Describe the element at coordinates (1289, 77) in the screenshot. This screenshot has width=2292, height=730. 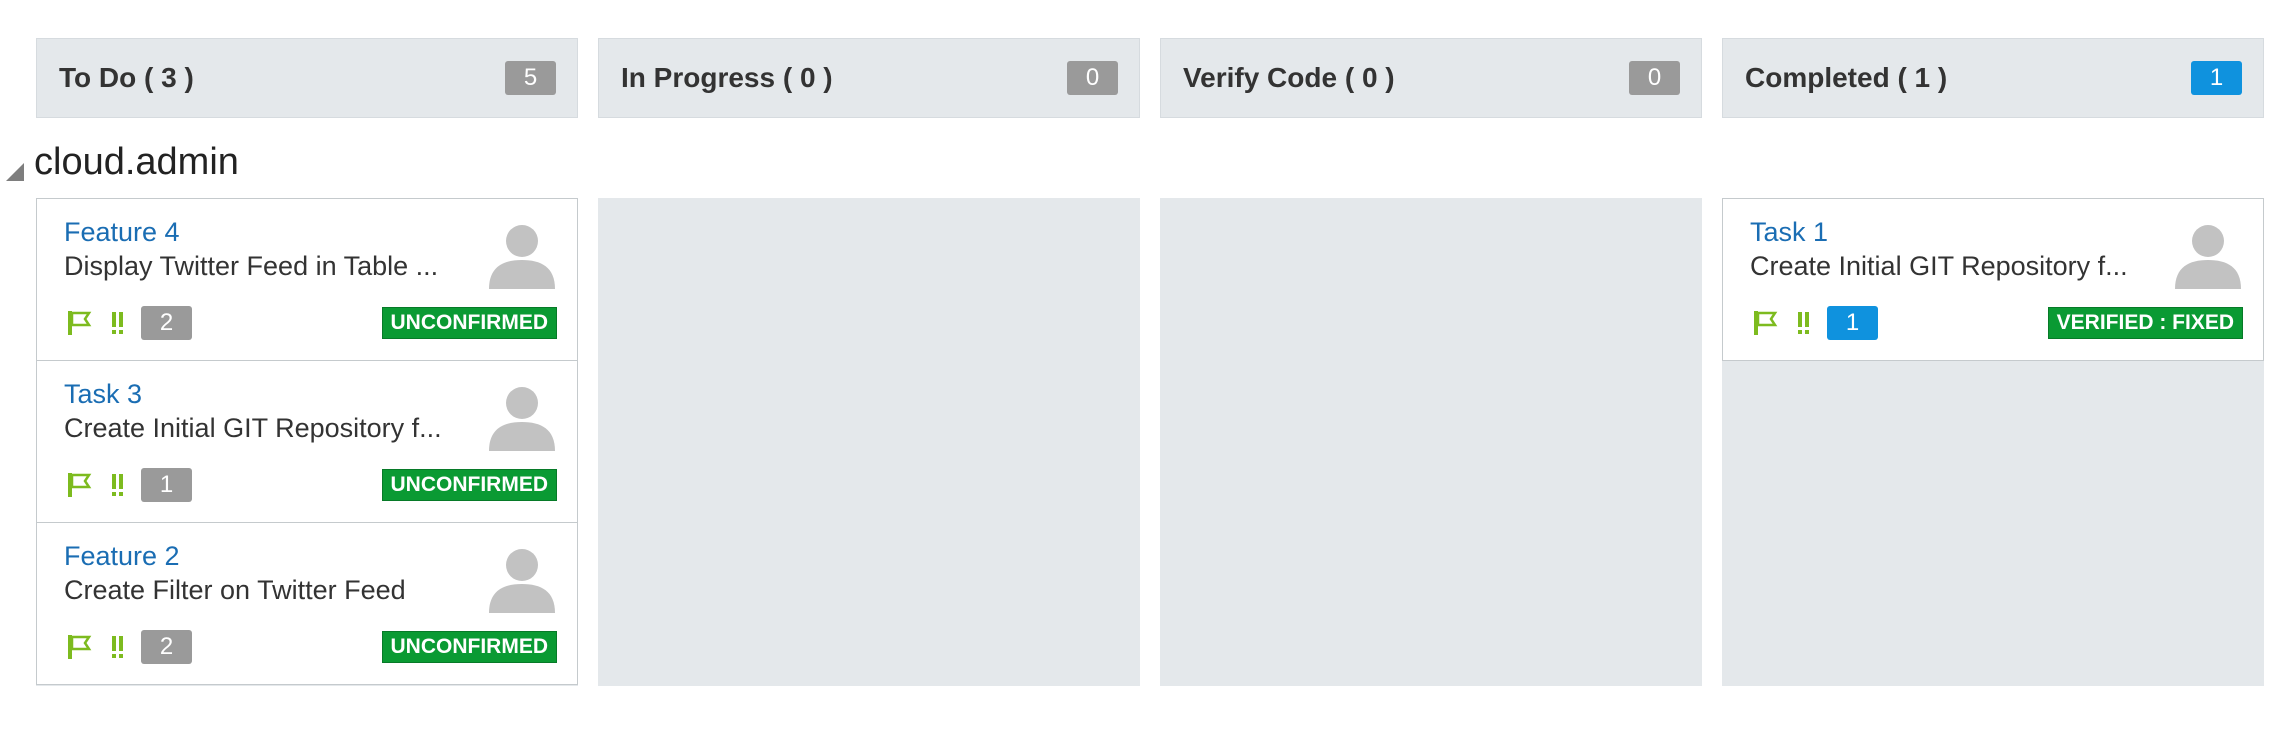
I see `column-title: Verify Code ( 0 )` at that location.